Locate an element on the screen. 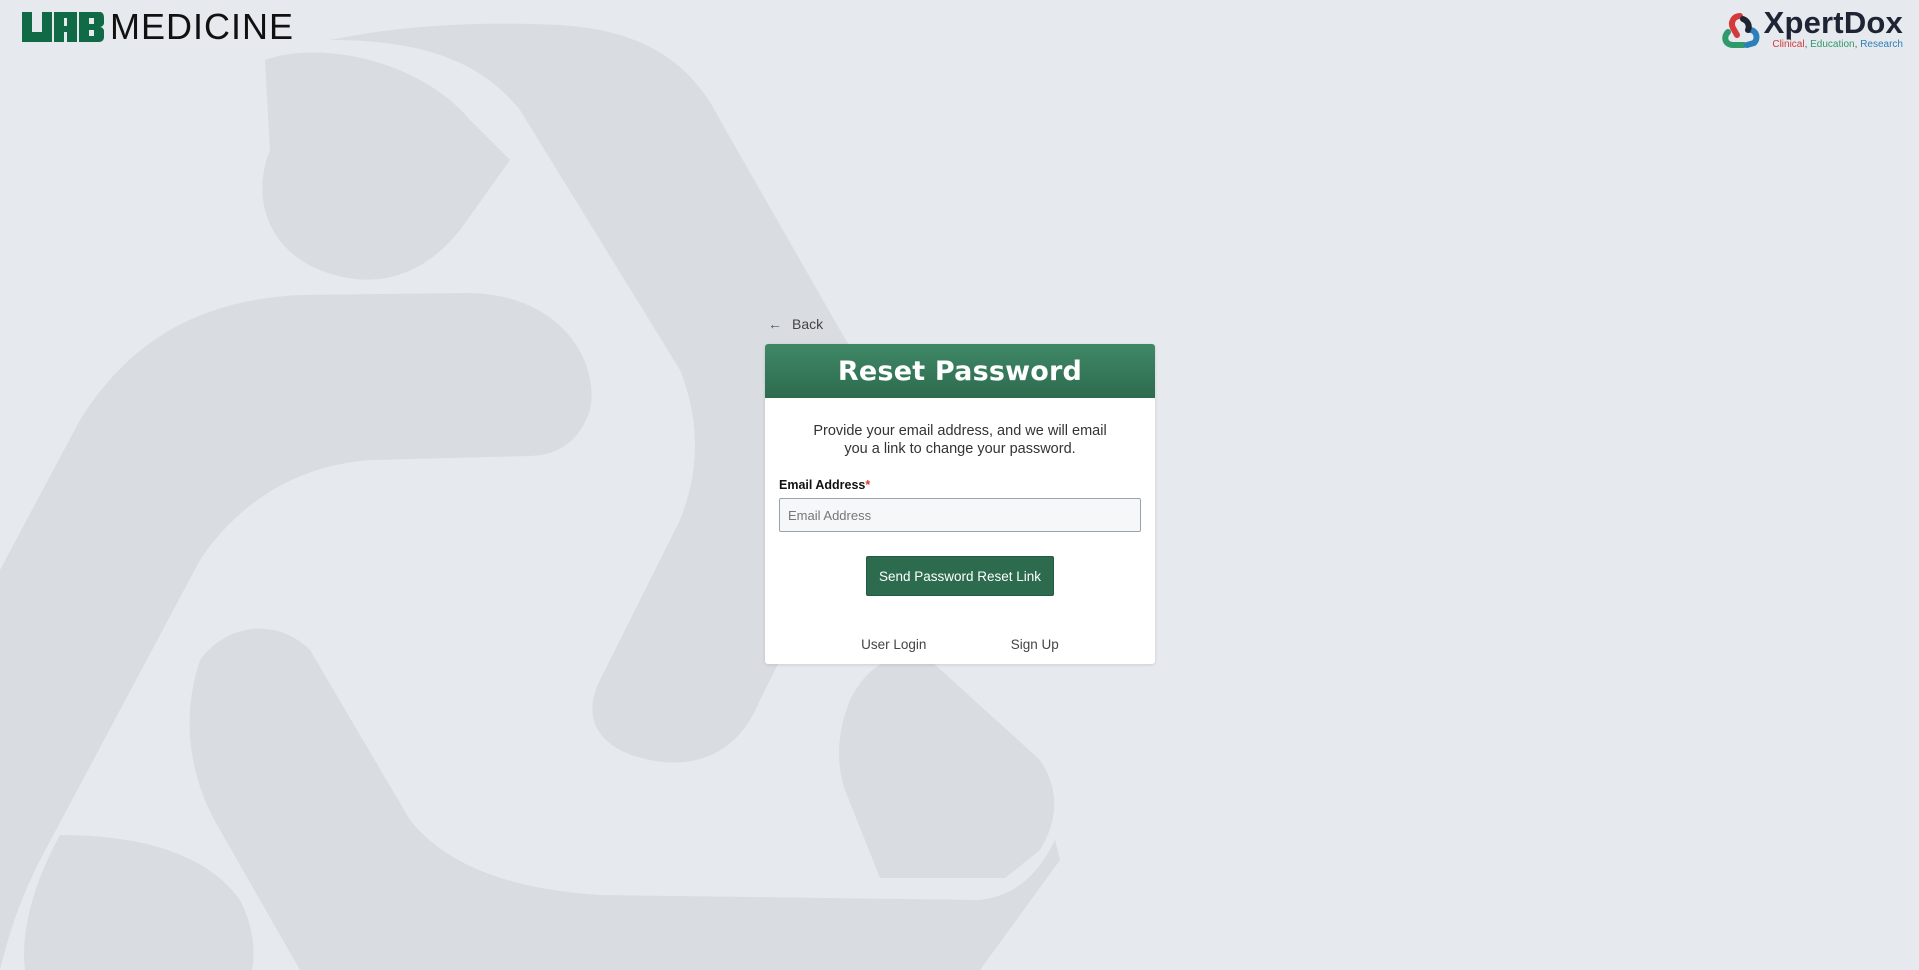  card-title: Reset Password is located at coordinates (960, 371).